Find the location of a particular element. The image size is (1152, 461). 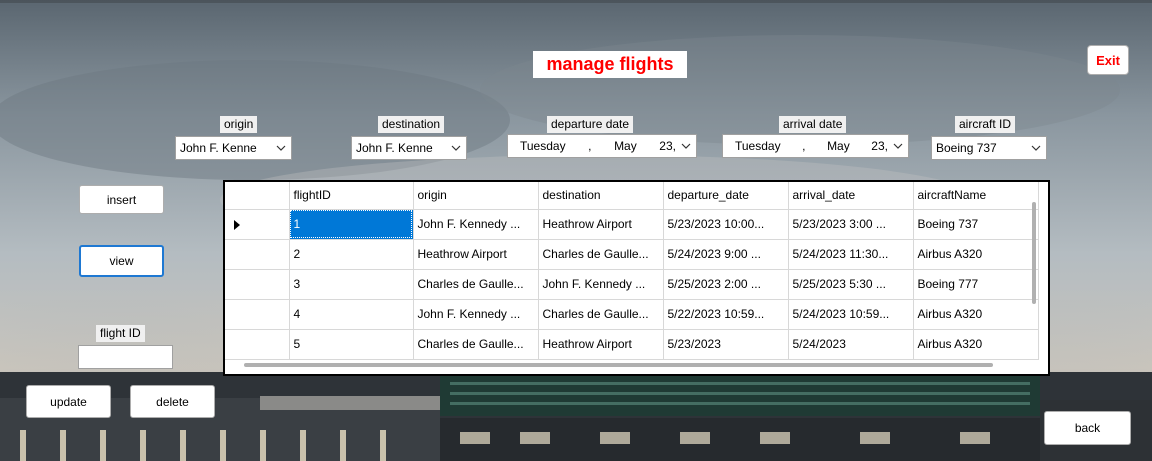

table-cell-flightid: 5 is located at coordinates (351, 344).